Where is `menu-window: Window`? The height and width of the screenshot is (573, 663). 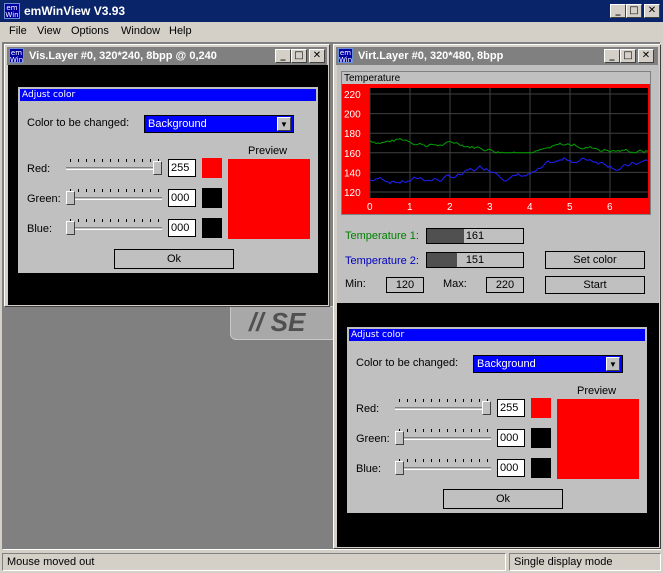 menu-window: Window is located at coordinates (140, 31).